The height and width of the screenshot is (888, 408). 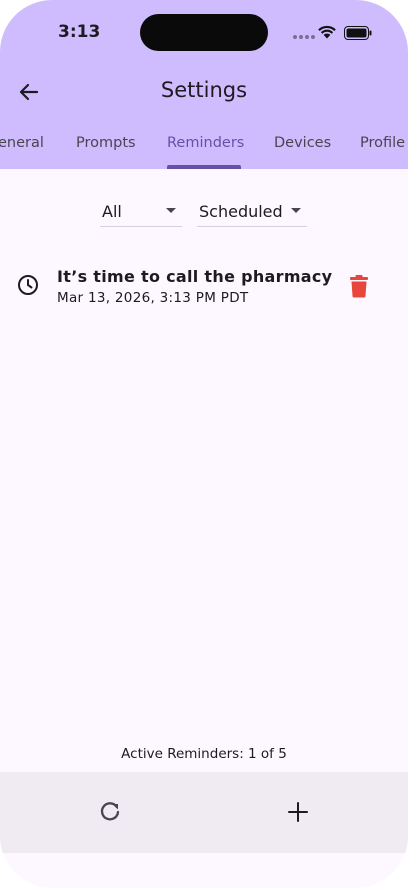 What do you see at coordinates (205, 143) in the screenshot?
I see `tab-reminders: Reminders` at bounding box center [205, 143].